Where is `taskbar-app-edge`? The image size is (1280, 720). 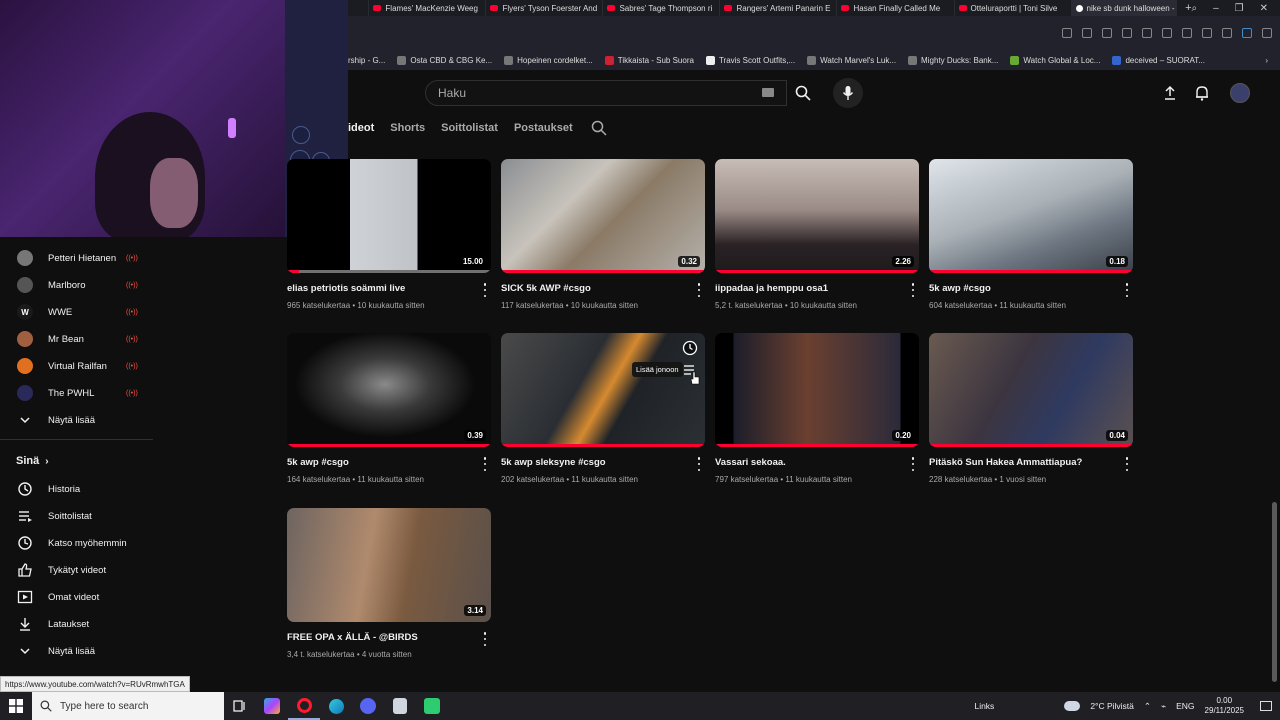
taskbar-app-edge is located at coordinates (336, 706).